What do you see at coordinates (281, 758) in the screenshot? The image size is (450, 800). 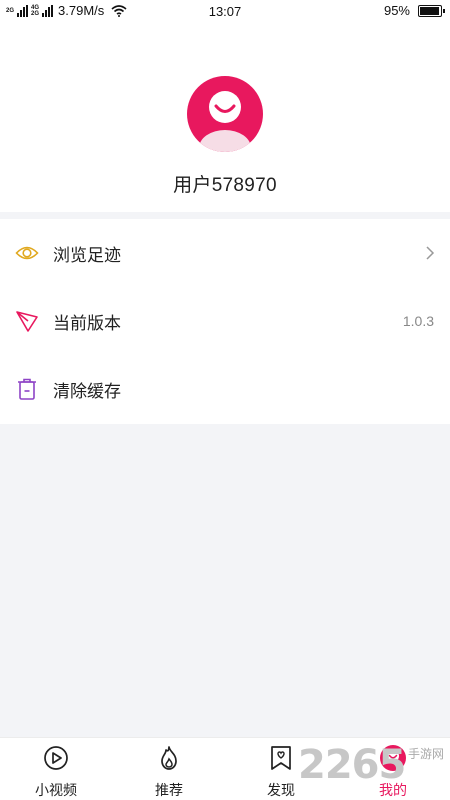 I see `bookmark-heart-icon` at bounding box center [281, 758].